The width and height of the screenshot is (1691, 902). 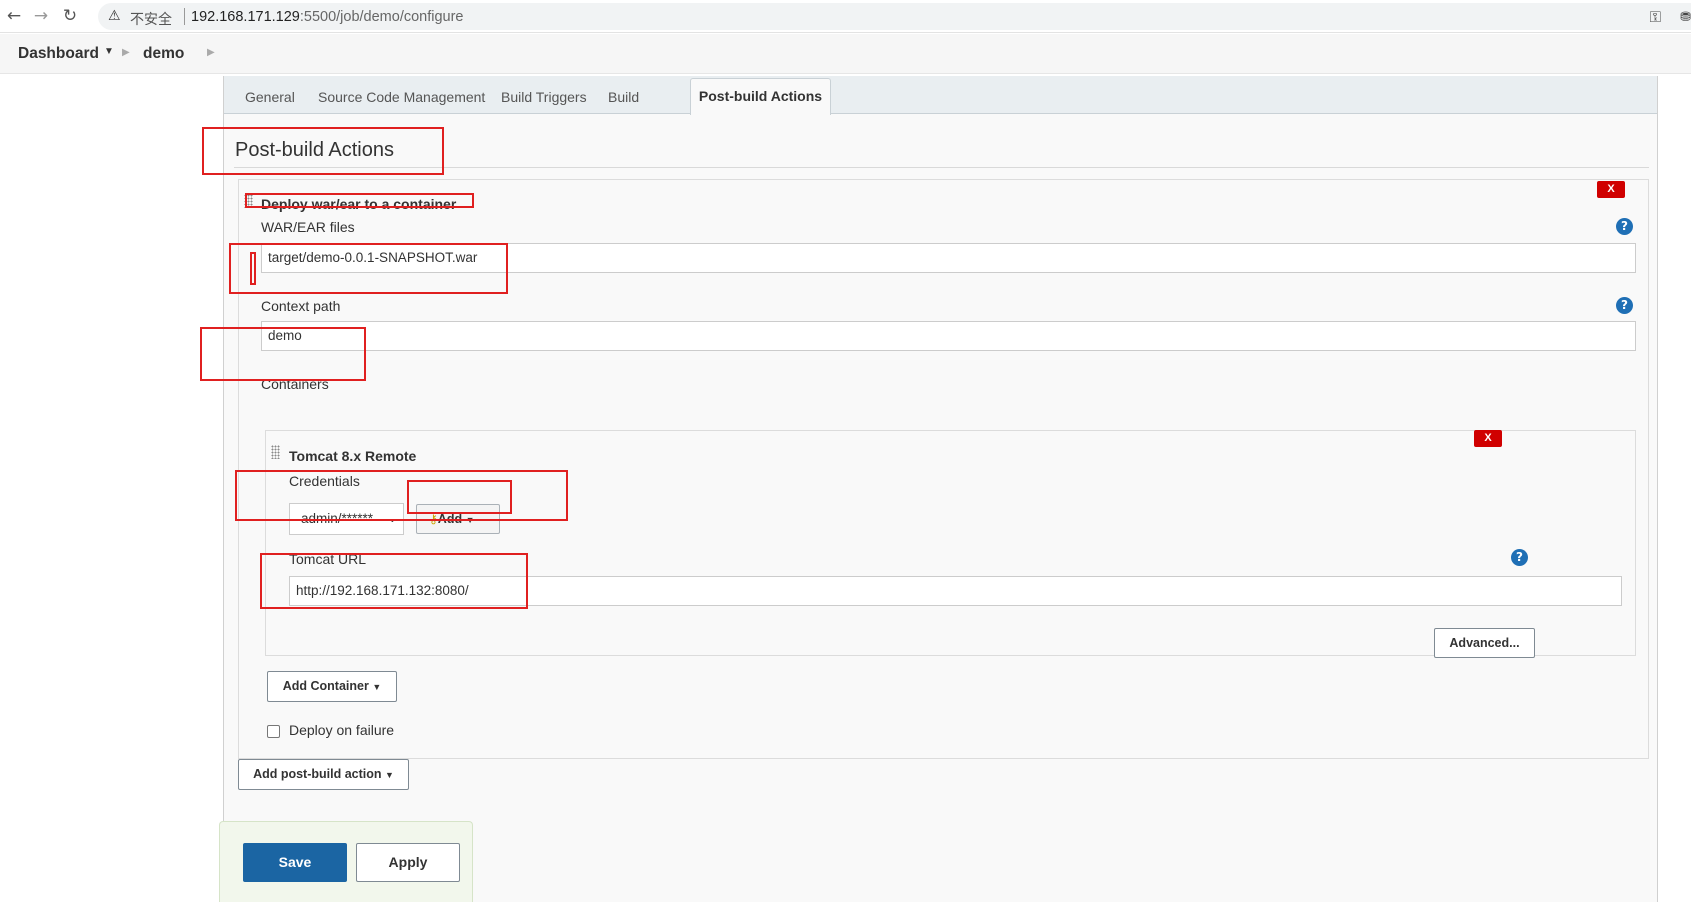 I want to click on delete-container-button: X, so click(x=1488, y=438).